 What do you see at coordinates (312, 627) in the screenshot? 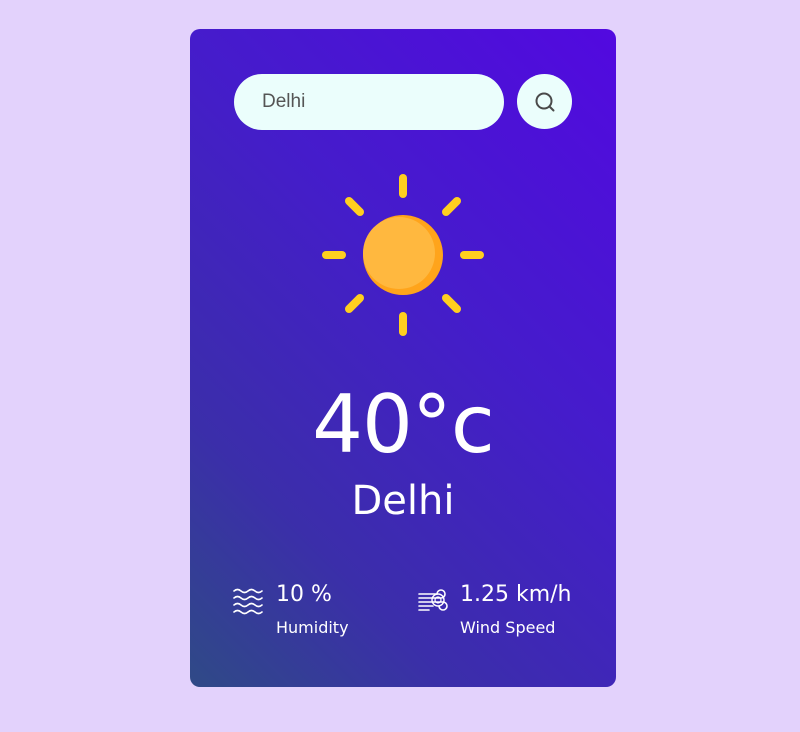
I see `humidity-label: Humidity` at bounding box center [312, 627].